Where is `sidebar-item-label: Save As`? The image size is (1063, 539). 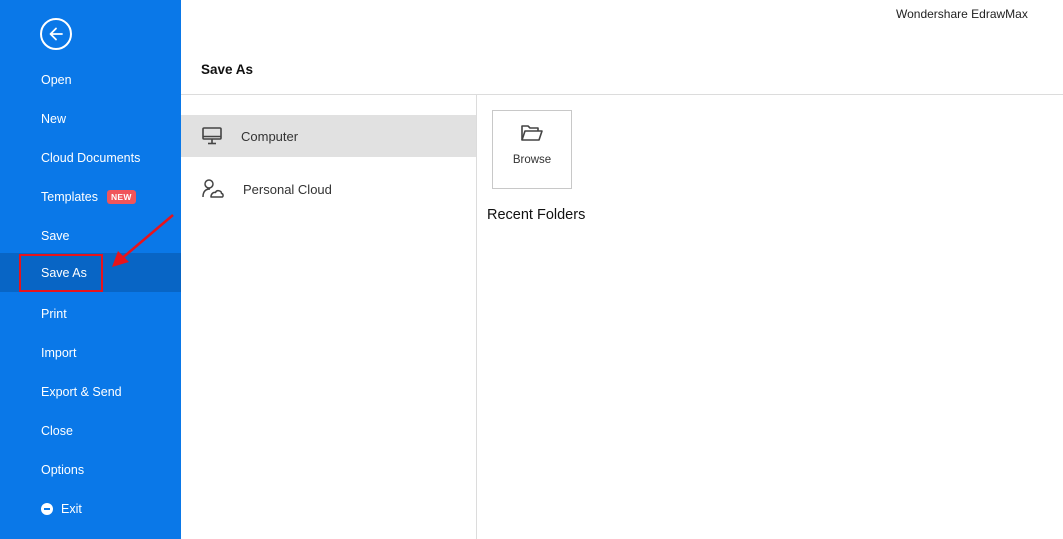 sidebar-item-label: Save As is located at coordinates (64, 272).